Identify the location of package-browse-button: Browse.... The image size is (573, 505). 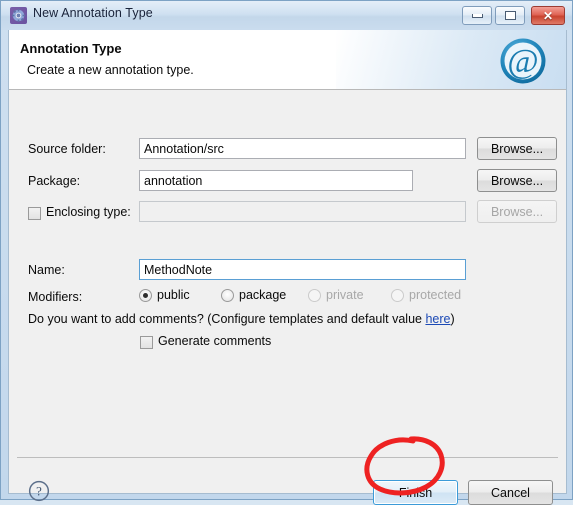
(517, 180).